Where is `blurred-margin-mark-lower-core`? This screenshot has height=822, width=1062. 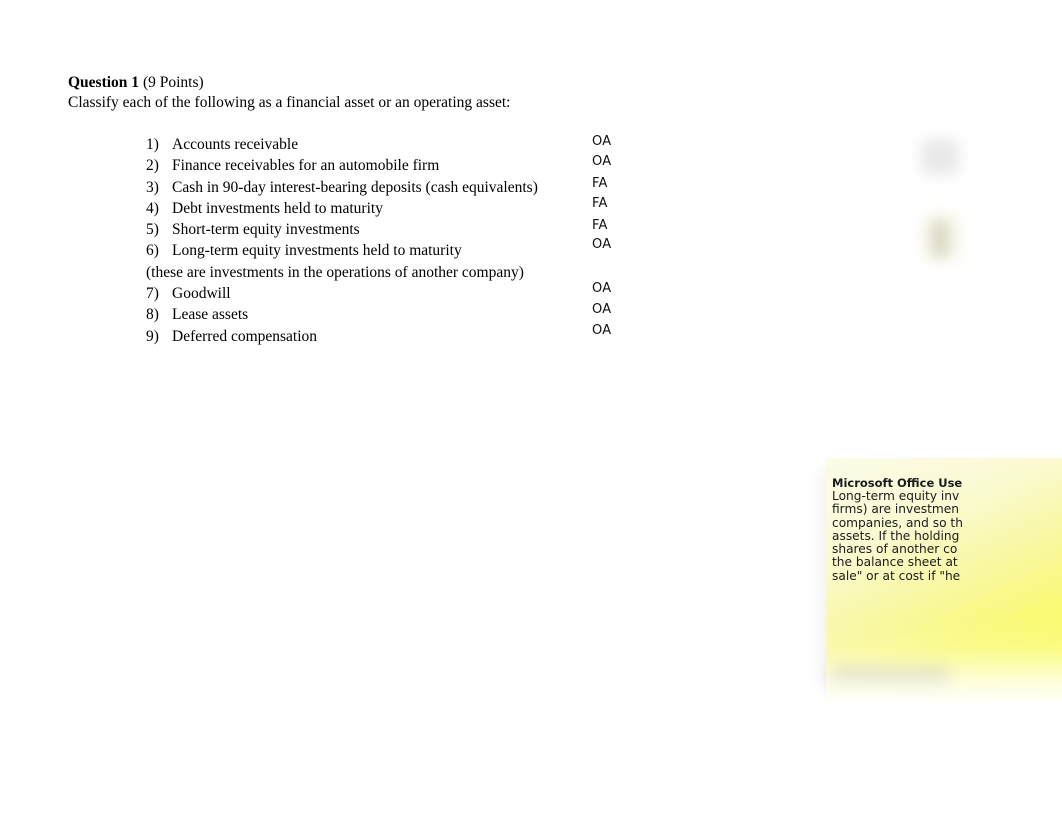
blurred-margin-mark-lower-core is located at coordinates (940, 239).